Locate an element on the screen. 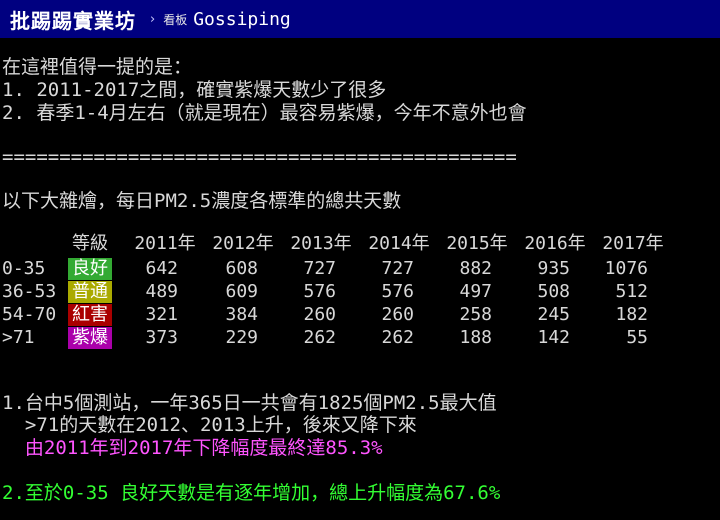 The height and width of the screenshot is (520, 720). table-cell: 608 is located at coordinates (241, 268).